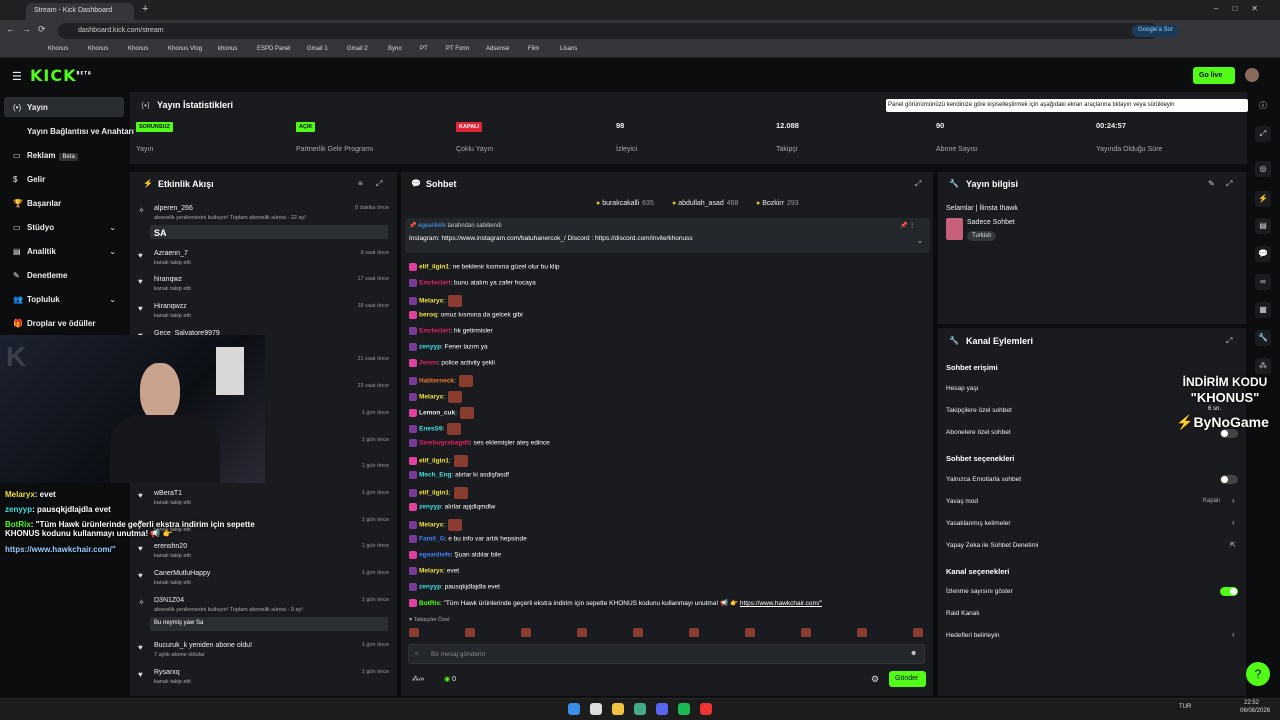  Describe the element at coordinates (972, 635) in the screenshot. I see `goals-option: Hedefleri belirleyin` at that location.